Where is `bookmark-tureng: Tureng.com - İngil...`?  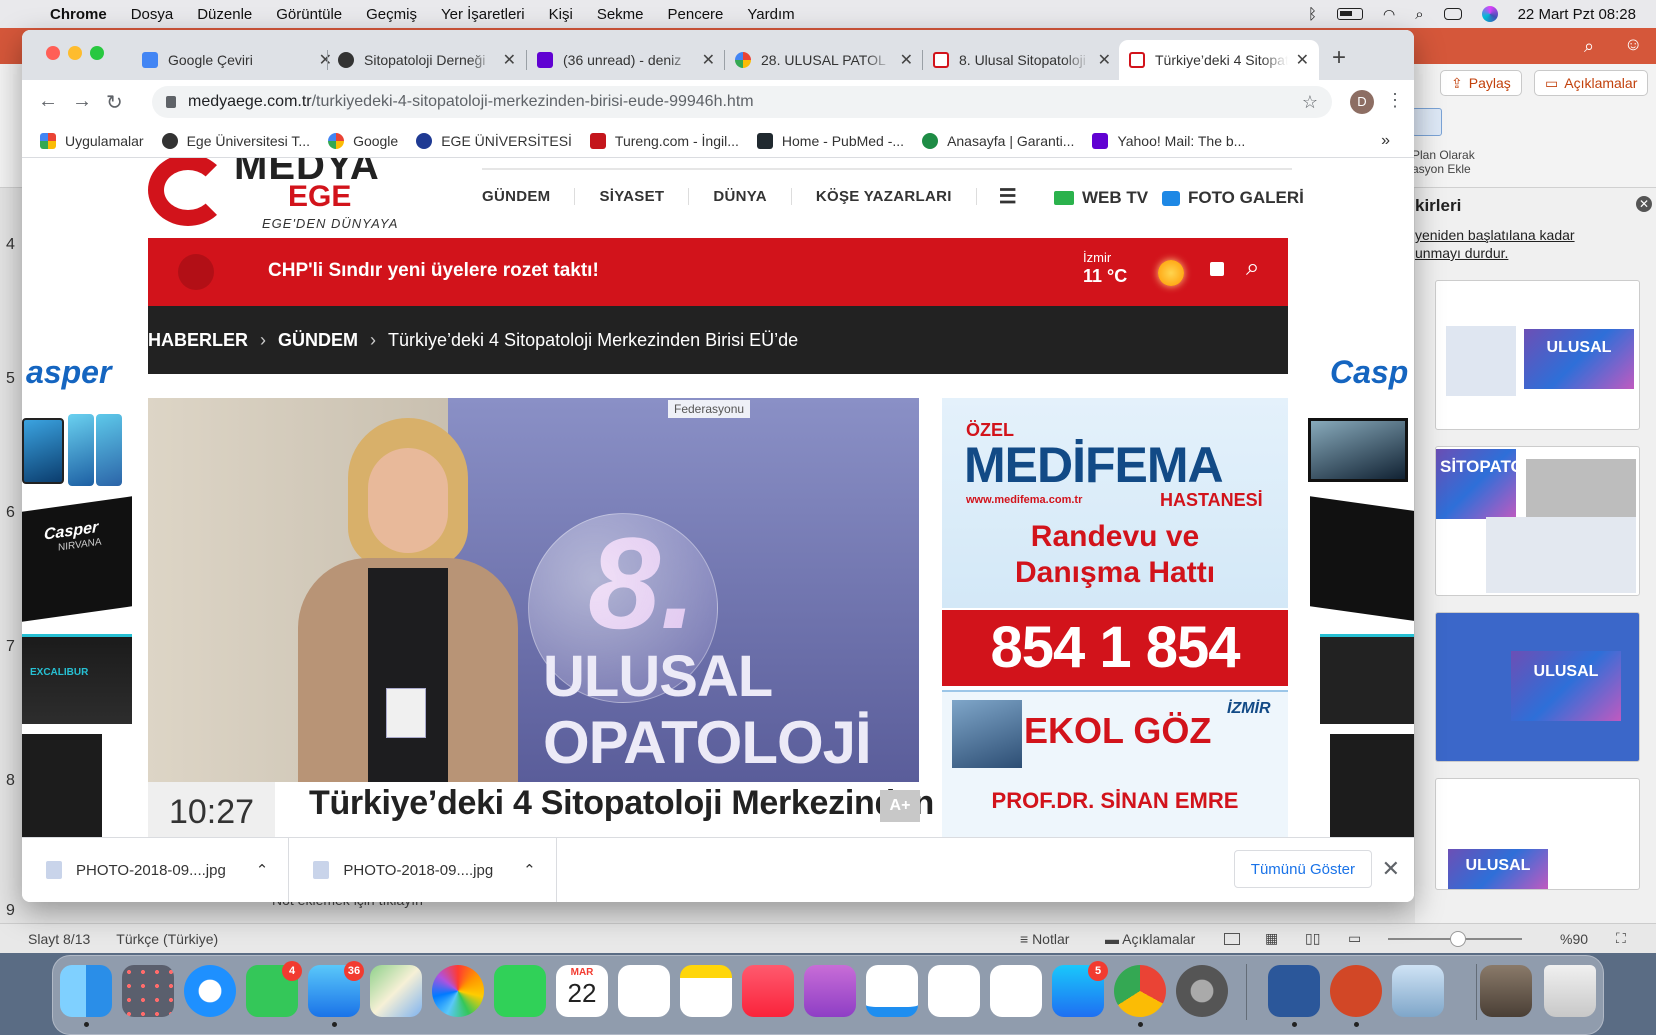
bookmark-tureng: Tureng.com - İngil... is located at coordinates (664, 140).